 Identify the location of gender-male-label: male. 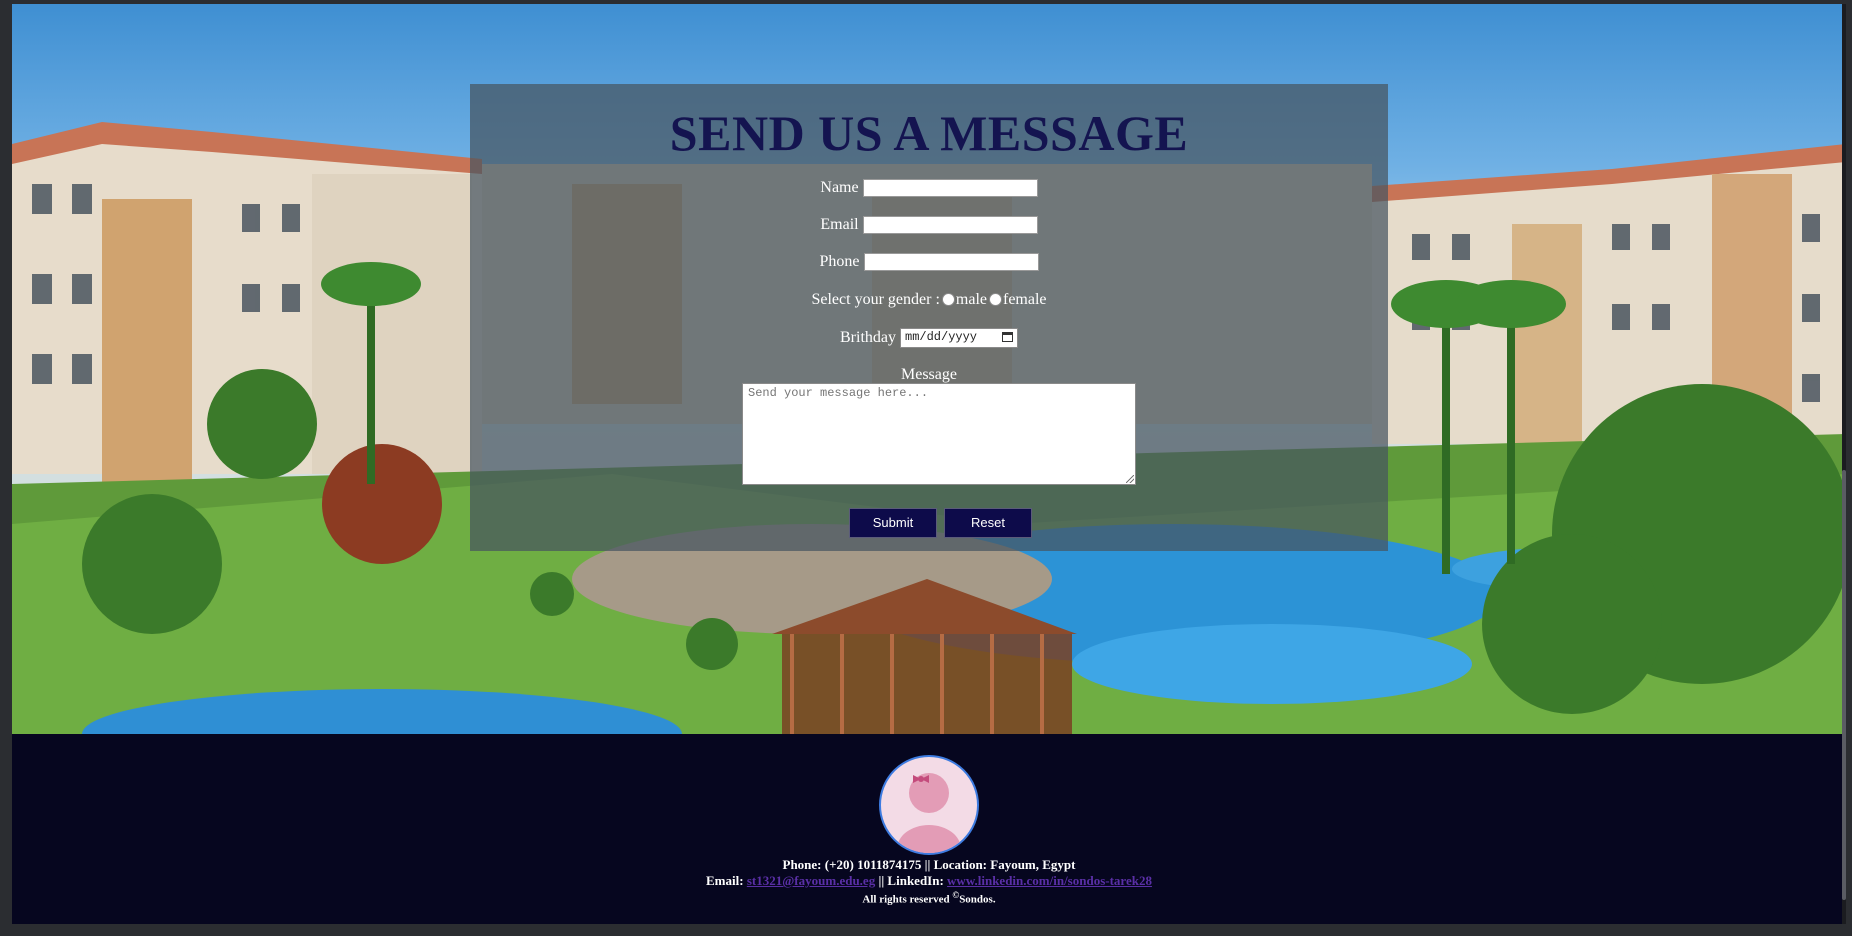
(971, 299).